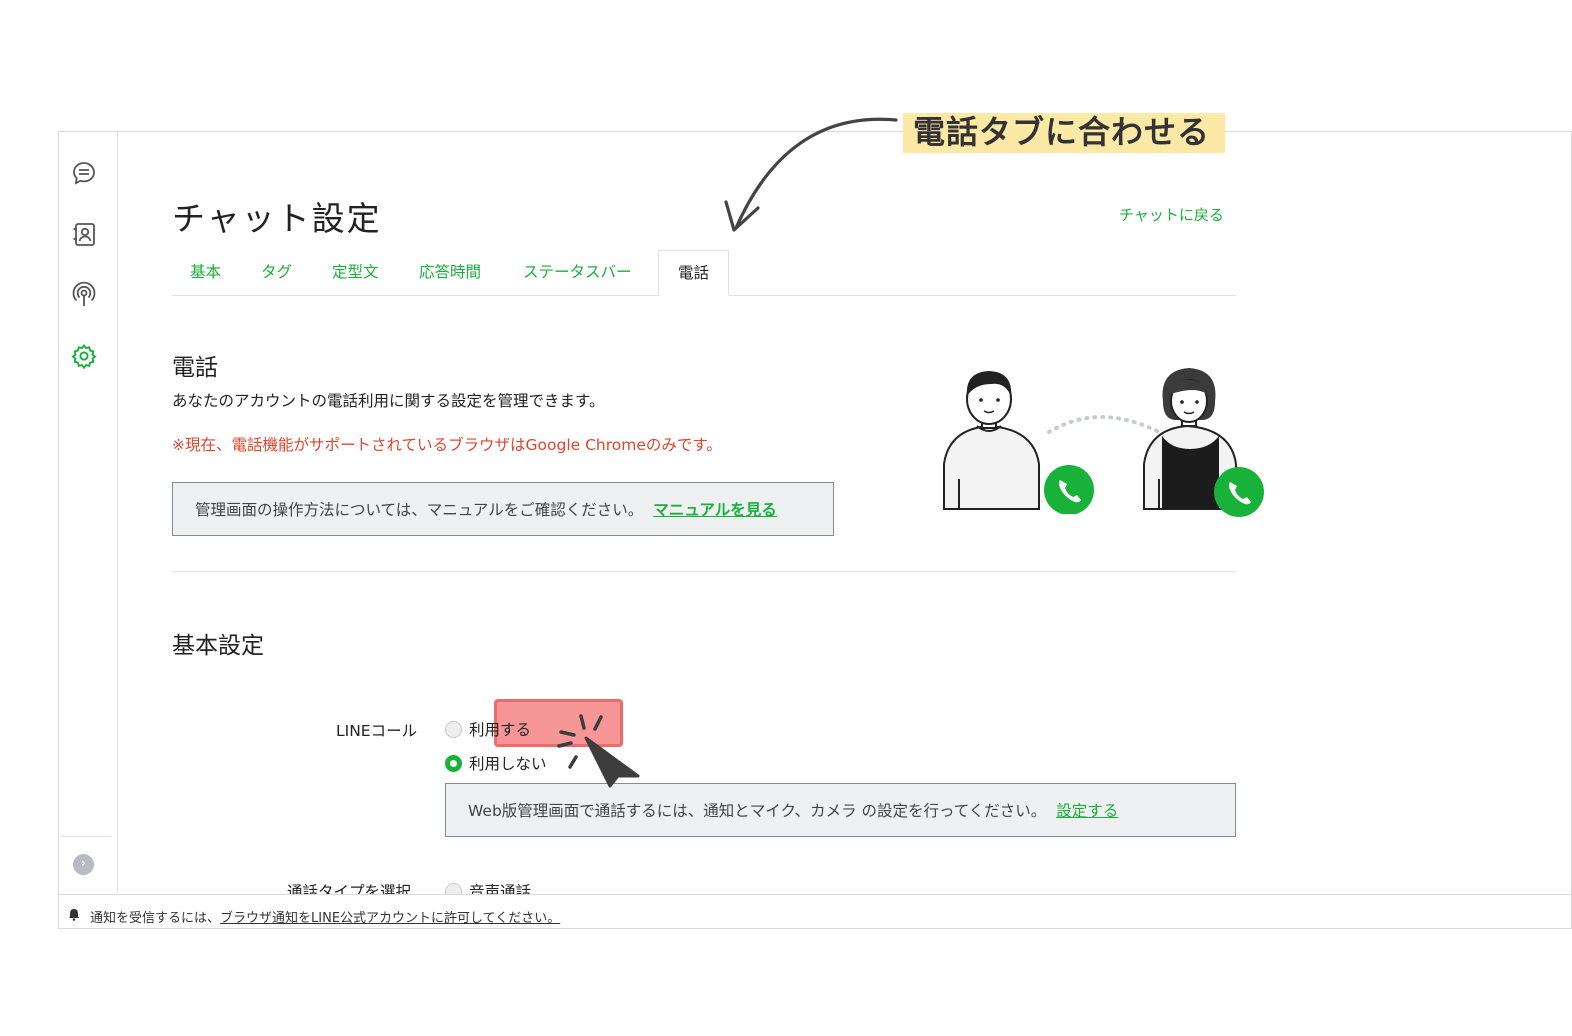 This screenshot has height=1036, width=1572. Describe the element at coordinates (276, 273) in the screenshot. I see `tab-tags: タグ` at that location.